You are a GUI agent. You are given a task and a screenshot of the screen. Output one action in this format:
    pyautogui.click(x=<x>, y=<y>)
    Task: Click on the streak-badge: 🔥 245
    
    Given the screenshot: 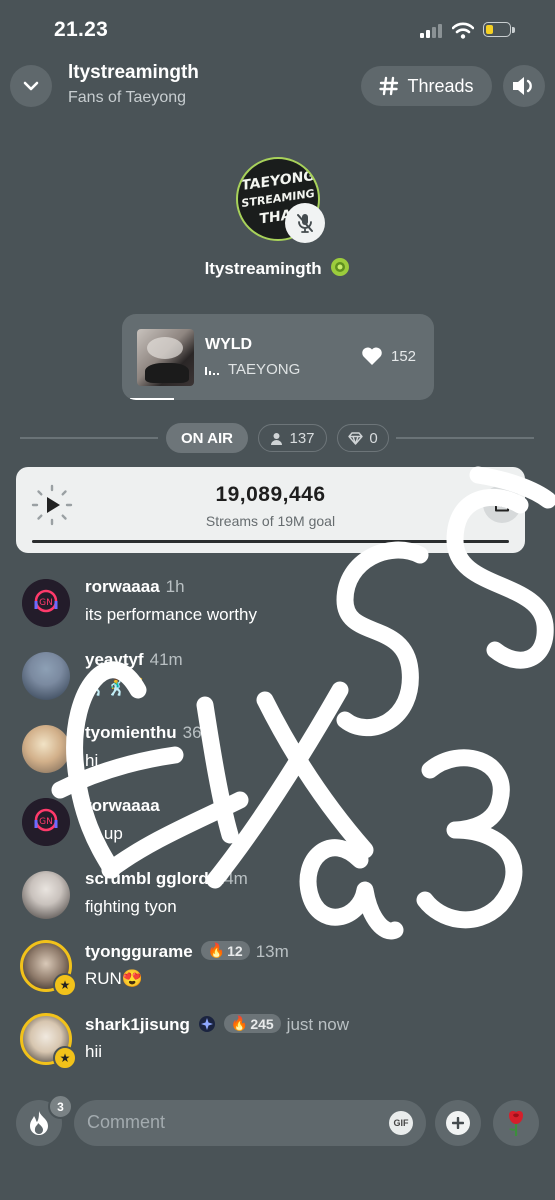 What is the action you would take?
    pyautogui.click(x=252, y=1023)
    